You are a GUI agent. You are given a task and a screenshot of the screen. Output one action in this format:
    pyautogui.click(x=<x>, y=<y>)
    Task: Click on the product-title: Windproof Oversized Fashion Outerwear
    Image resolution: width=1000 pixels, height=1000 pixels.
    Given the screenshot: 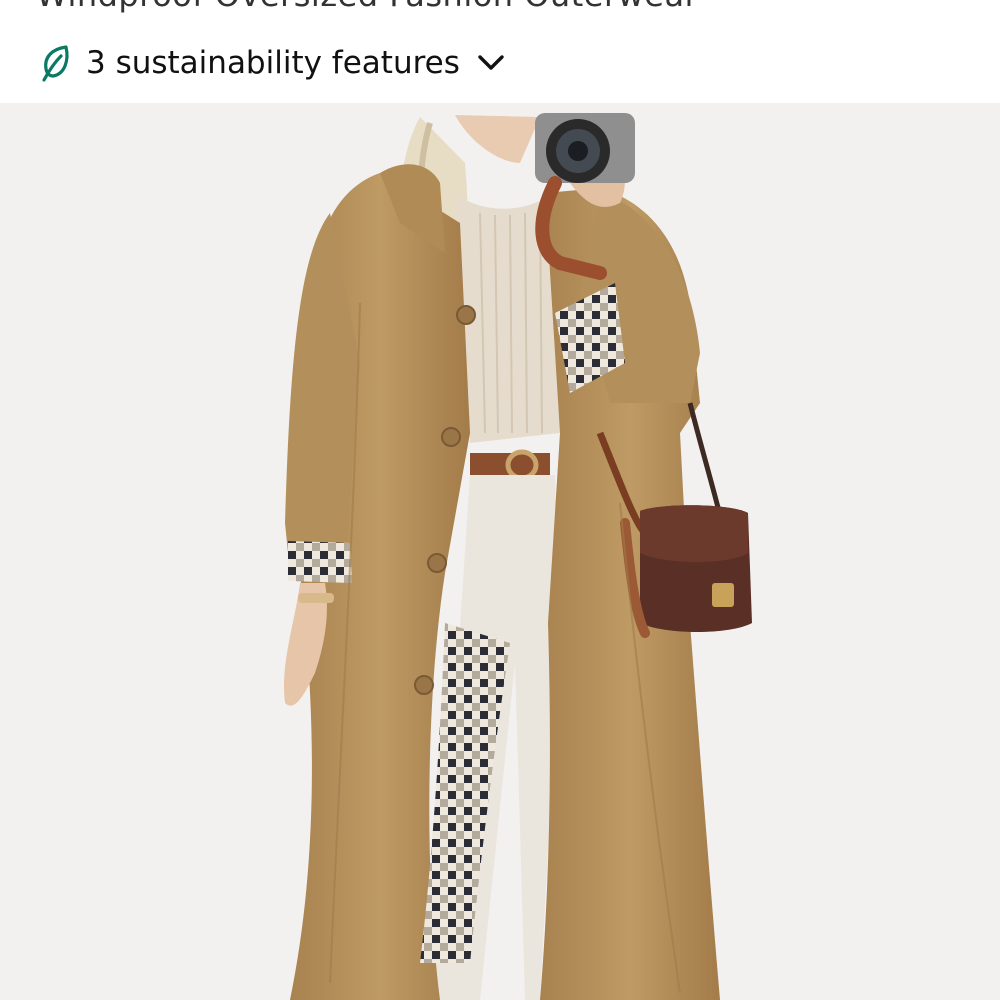 What is the action you would take?
    pyautogui.click(x=367, y=7)
    